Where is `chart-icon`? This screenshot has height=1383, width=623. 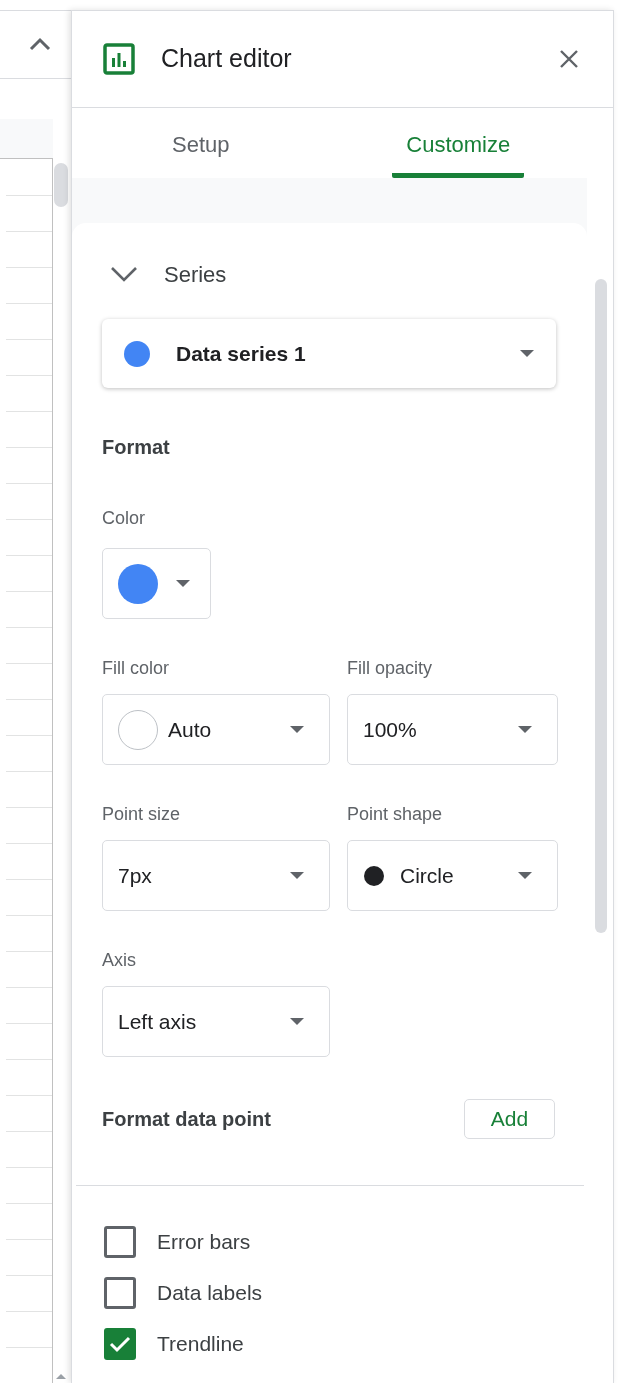
chart-icon is located at coordinates (119, 59).